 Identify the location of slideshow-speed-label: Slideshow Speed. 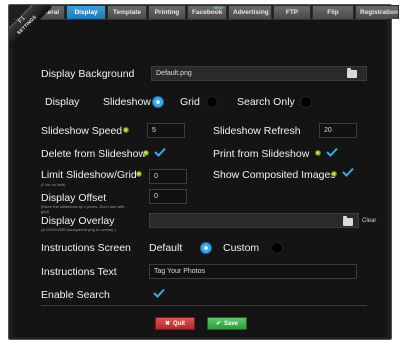
(82, 131).